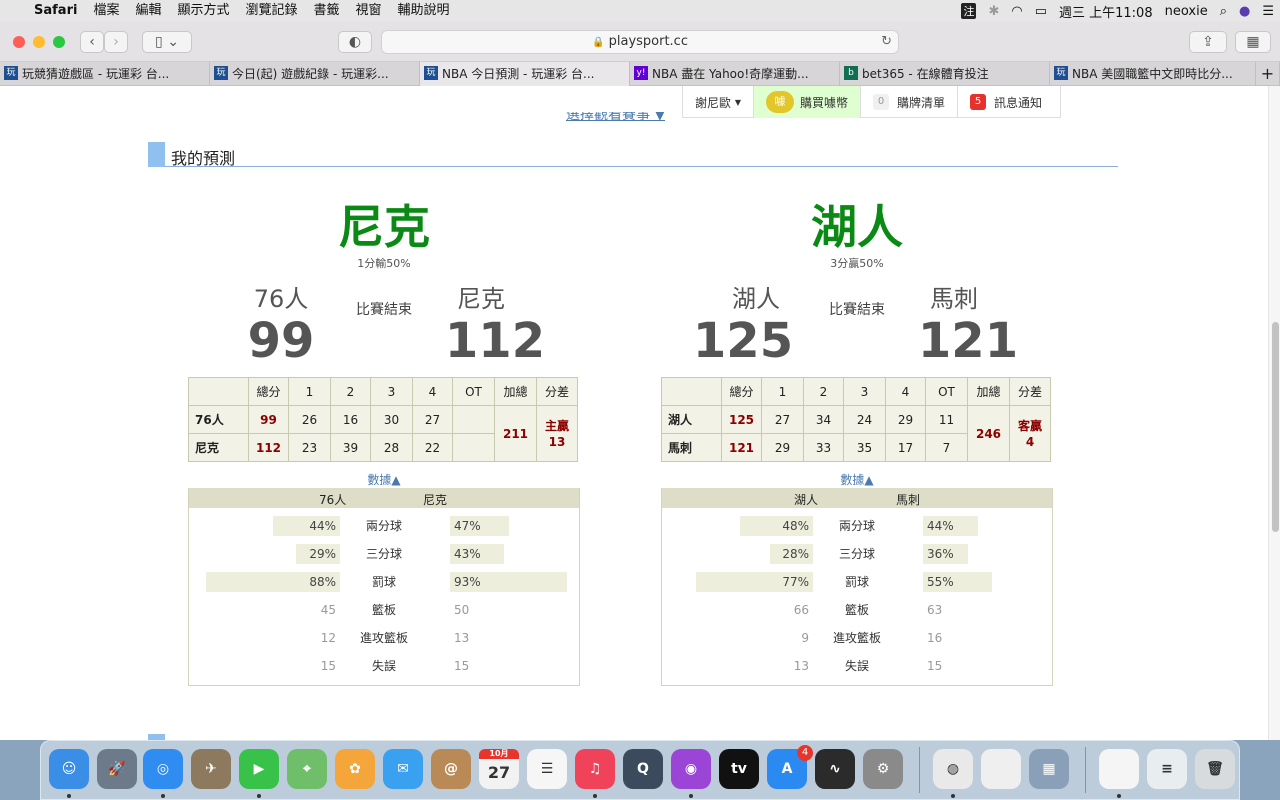  Describe the element at coordinates (945, 74) in the screenshot. I see `browser-tab: b bet365 - 在線體育投注` at that location.